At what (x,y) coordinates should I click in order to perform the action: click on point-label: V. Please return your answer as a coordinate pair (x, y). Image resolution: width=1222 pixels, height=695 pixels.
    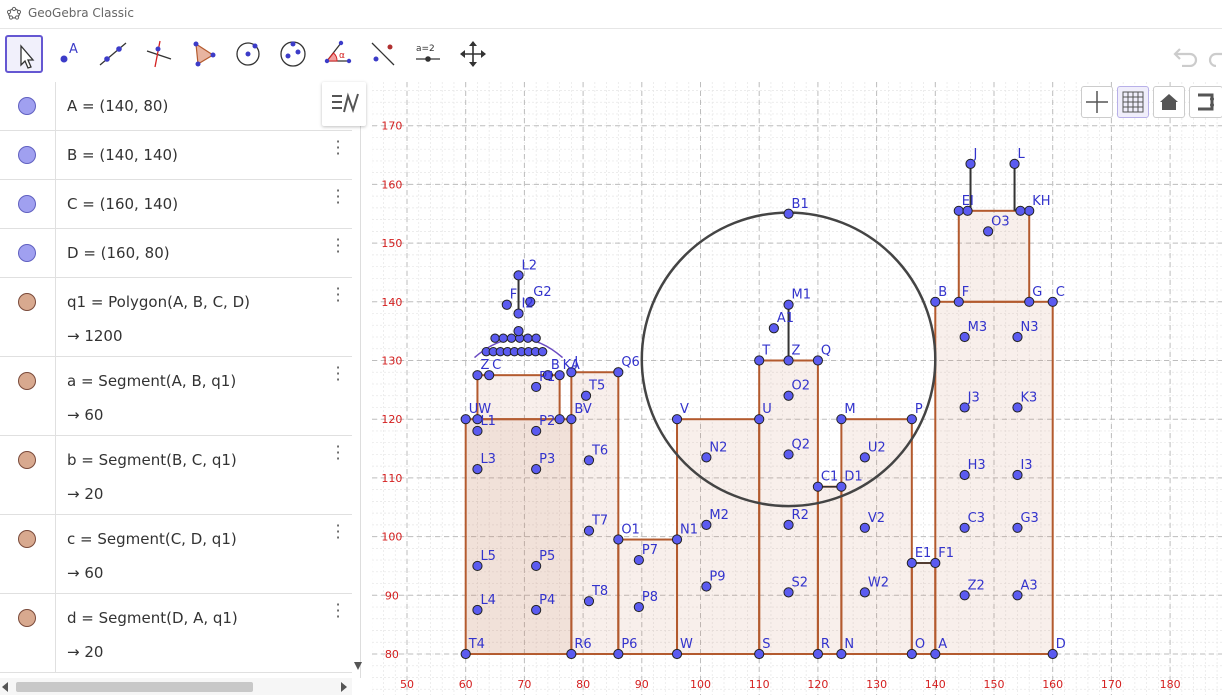
    Looking at the image, I should click on (684, 409).